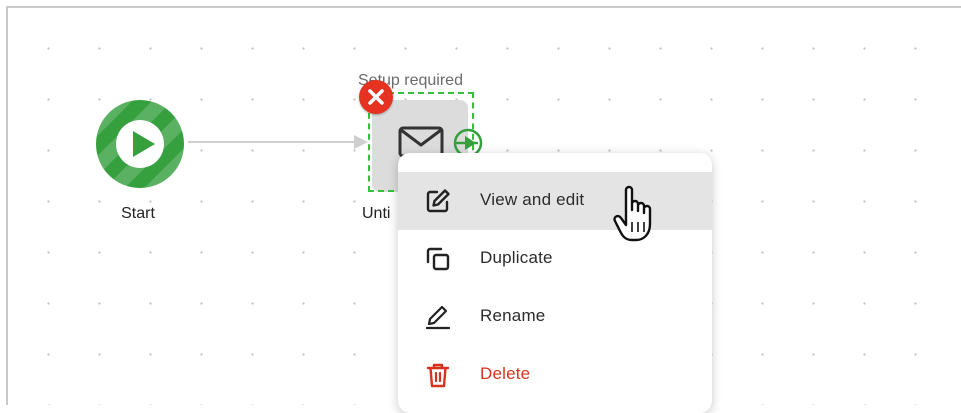 The width and height of the screenshot is (961, 413). I want to click on play-icon, so click(140, 144).